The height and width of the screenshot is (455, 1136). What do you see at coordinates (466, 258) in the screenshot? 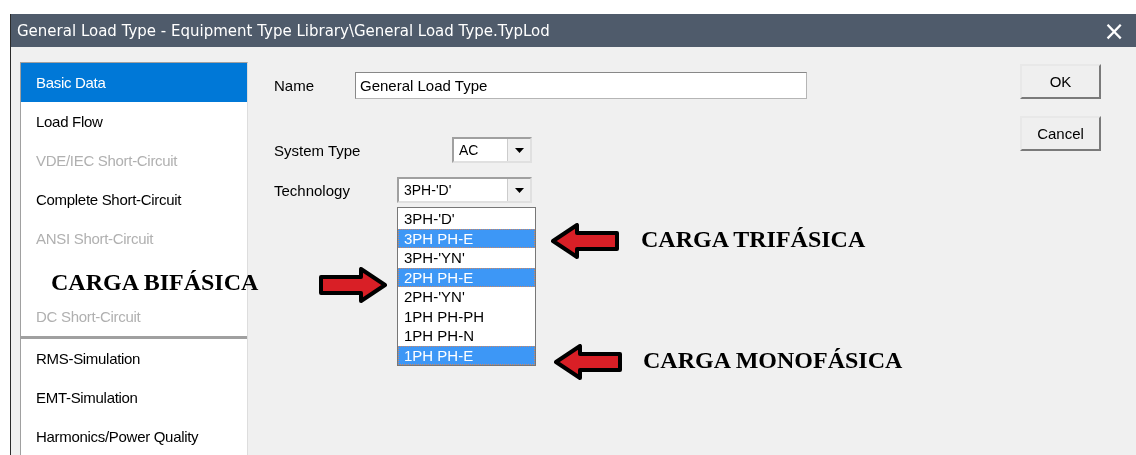
I see `dropdown-option: 3PH-'YN'` at bounding box center [466, 258].